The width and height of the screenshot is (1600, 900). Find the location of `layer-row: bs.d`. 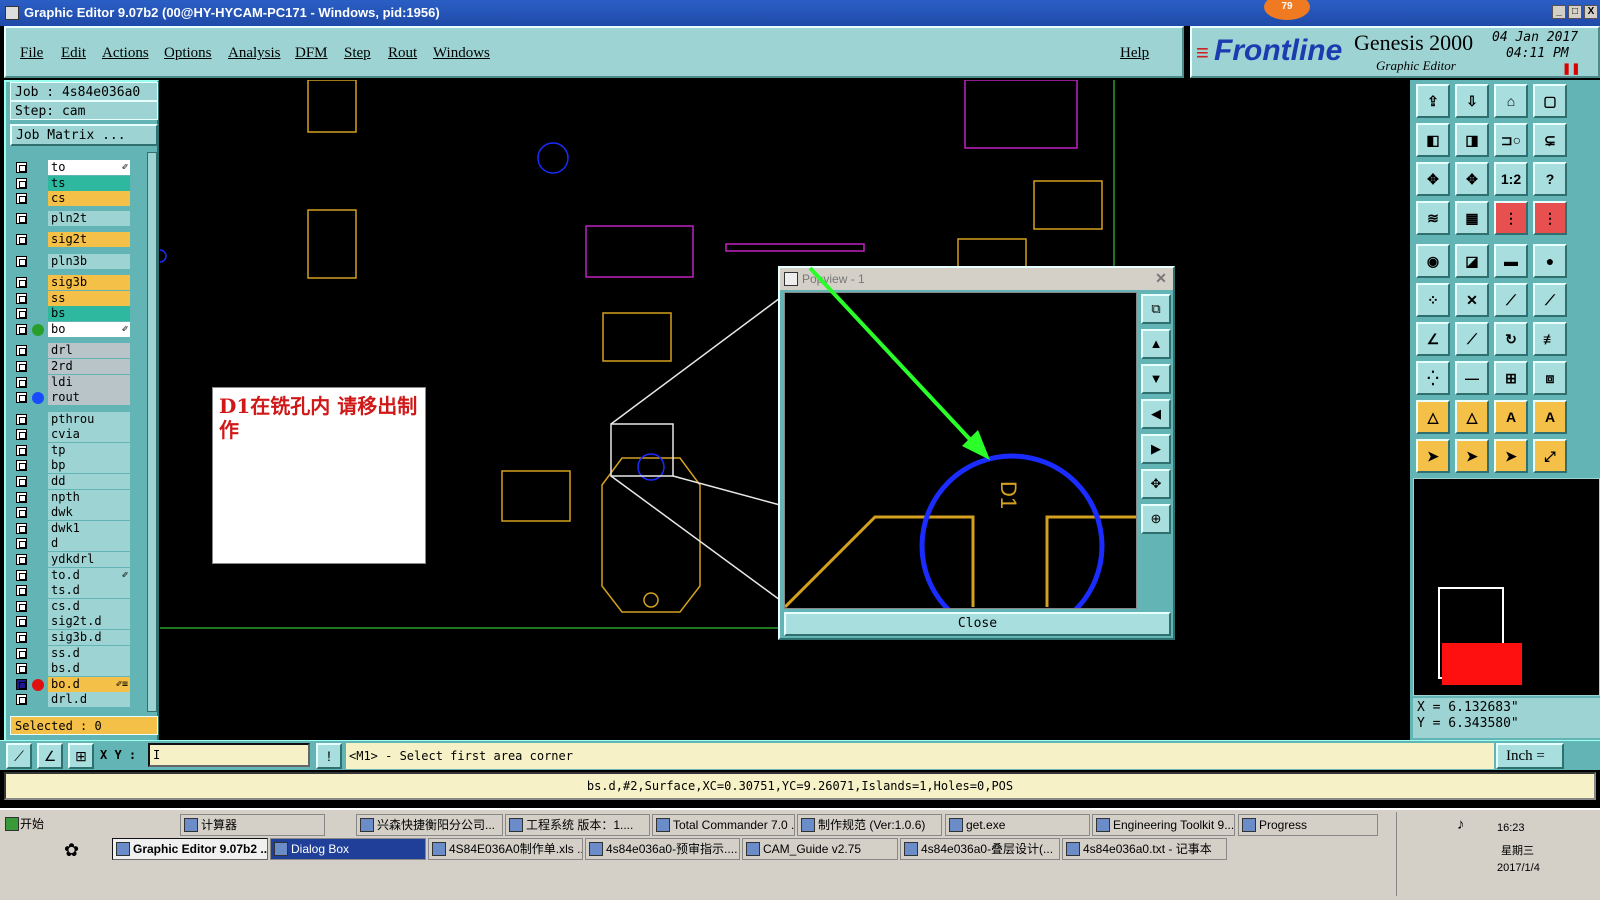

layer-row: bs.d is located at coordinates (76, 669).